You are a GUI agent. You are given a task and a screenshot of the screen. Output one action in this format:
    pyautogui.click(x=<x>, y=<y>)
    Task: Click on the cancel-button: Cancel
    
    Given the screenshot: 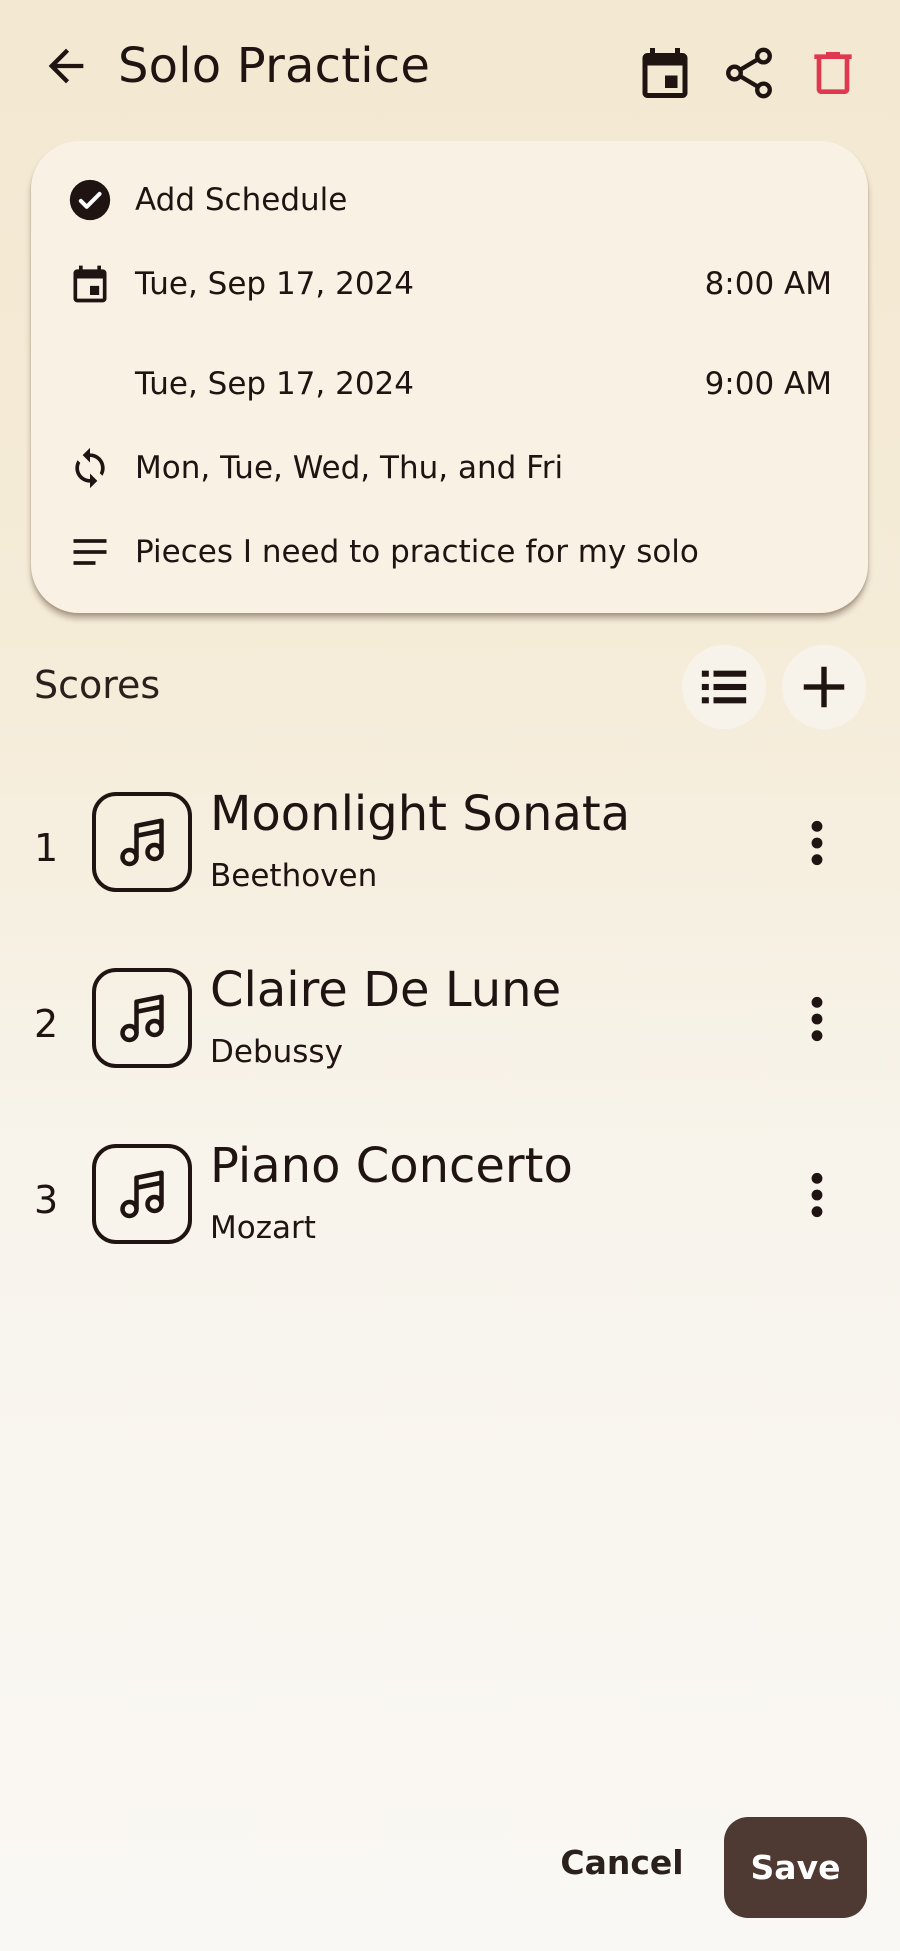 What is the action you would take?
    pyautogui.click(x=622, y=1862)
    